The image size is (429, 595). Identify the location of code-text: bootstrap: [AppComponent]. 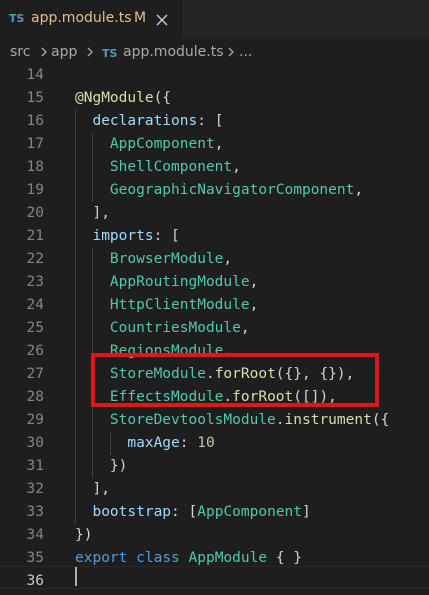
(192, 512).